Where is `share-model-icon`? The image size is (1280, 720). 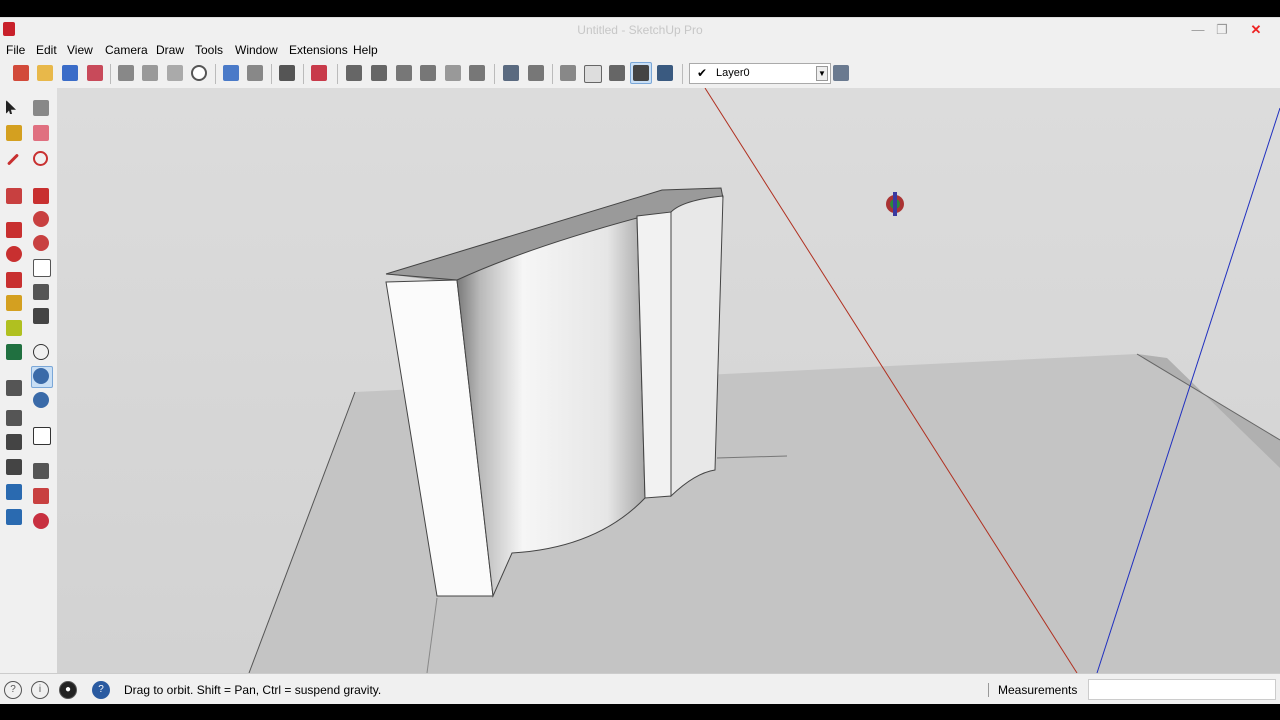 share-model-icon is located at coordinates (41, 496).